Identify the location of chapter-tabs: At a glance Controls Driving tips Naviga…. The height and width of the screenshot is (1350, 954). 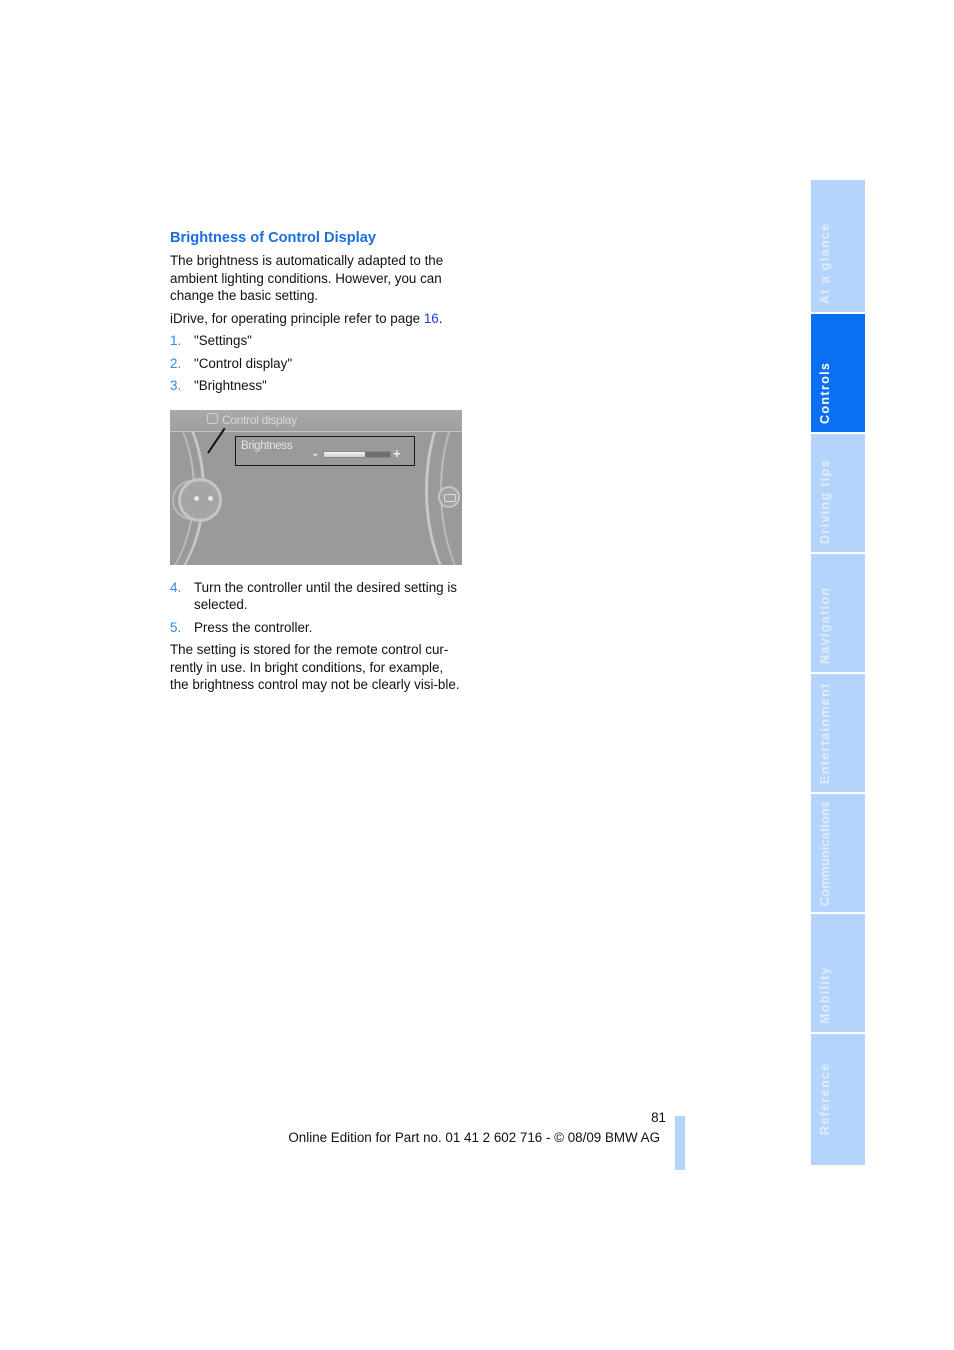
(838, 673).